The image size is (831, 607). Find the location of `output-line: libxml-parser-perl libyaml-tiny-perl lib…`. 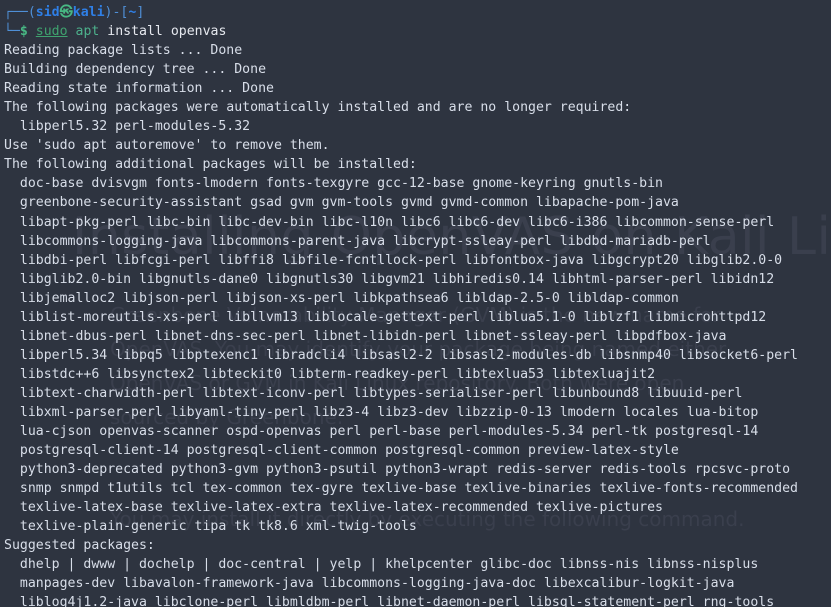

output-line: libxml-parser-perl libyaml-tiny-perl lib… is located at coordinates (381, 412).